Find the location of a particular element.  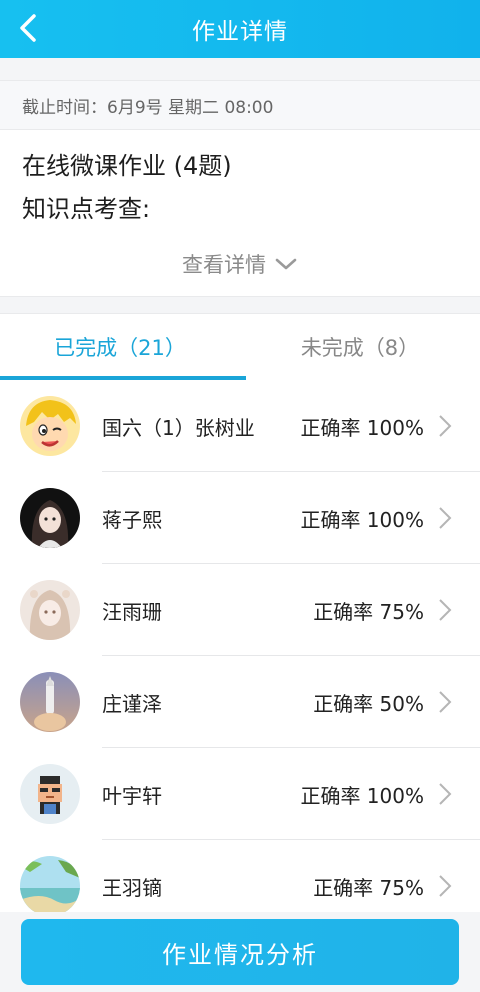

rocket-avatar is located at coordinates (50, 702).